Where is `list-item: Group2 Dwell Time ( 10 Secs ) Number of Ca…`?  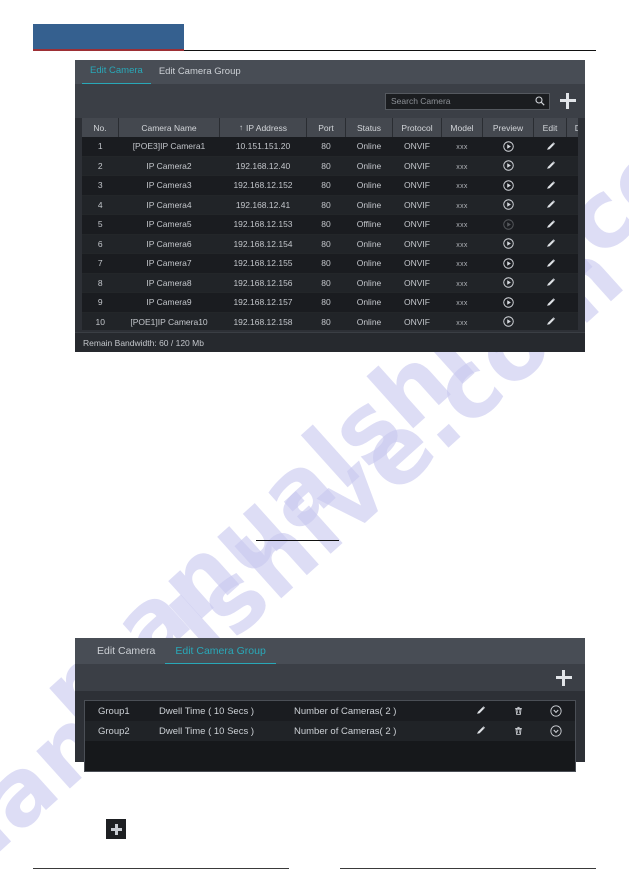 list-item: Group2 Dwell Time ( 10 Secs ) Number of Ca… is located at coordinates (330, 731).